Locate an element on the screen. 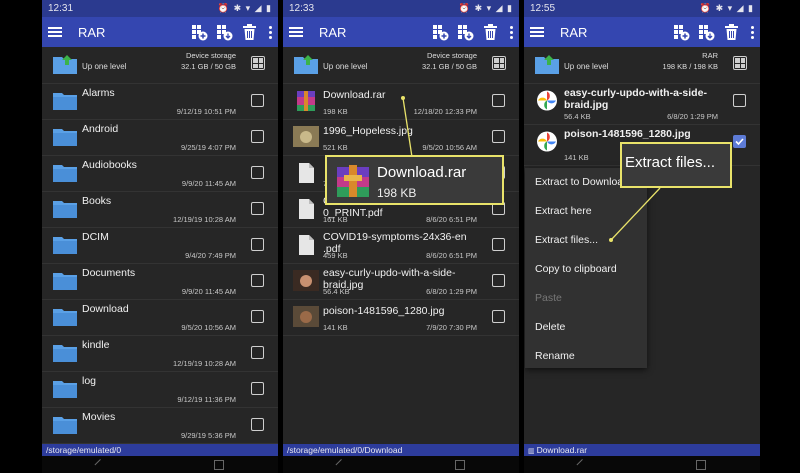  path-text: Download.rar is located at coordinates (562, 450).